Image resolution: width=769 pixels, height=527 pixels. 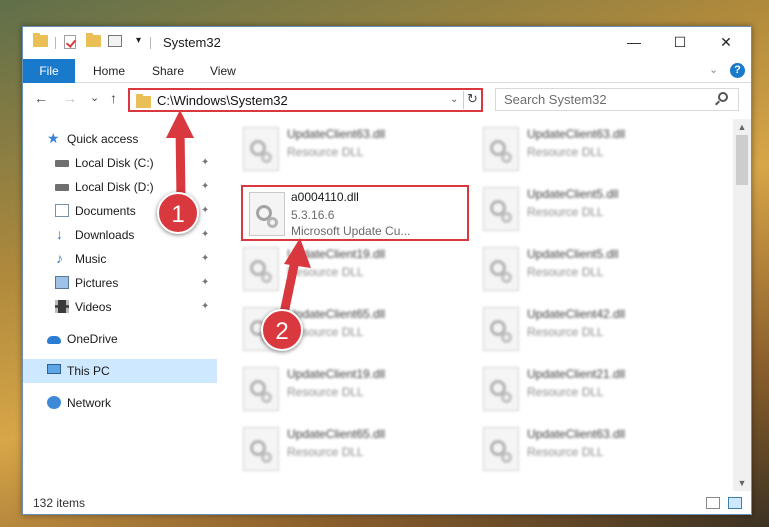 I want to click on scroll-up-arrow-icon: ▲, so click(x=742, y=127).